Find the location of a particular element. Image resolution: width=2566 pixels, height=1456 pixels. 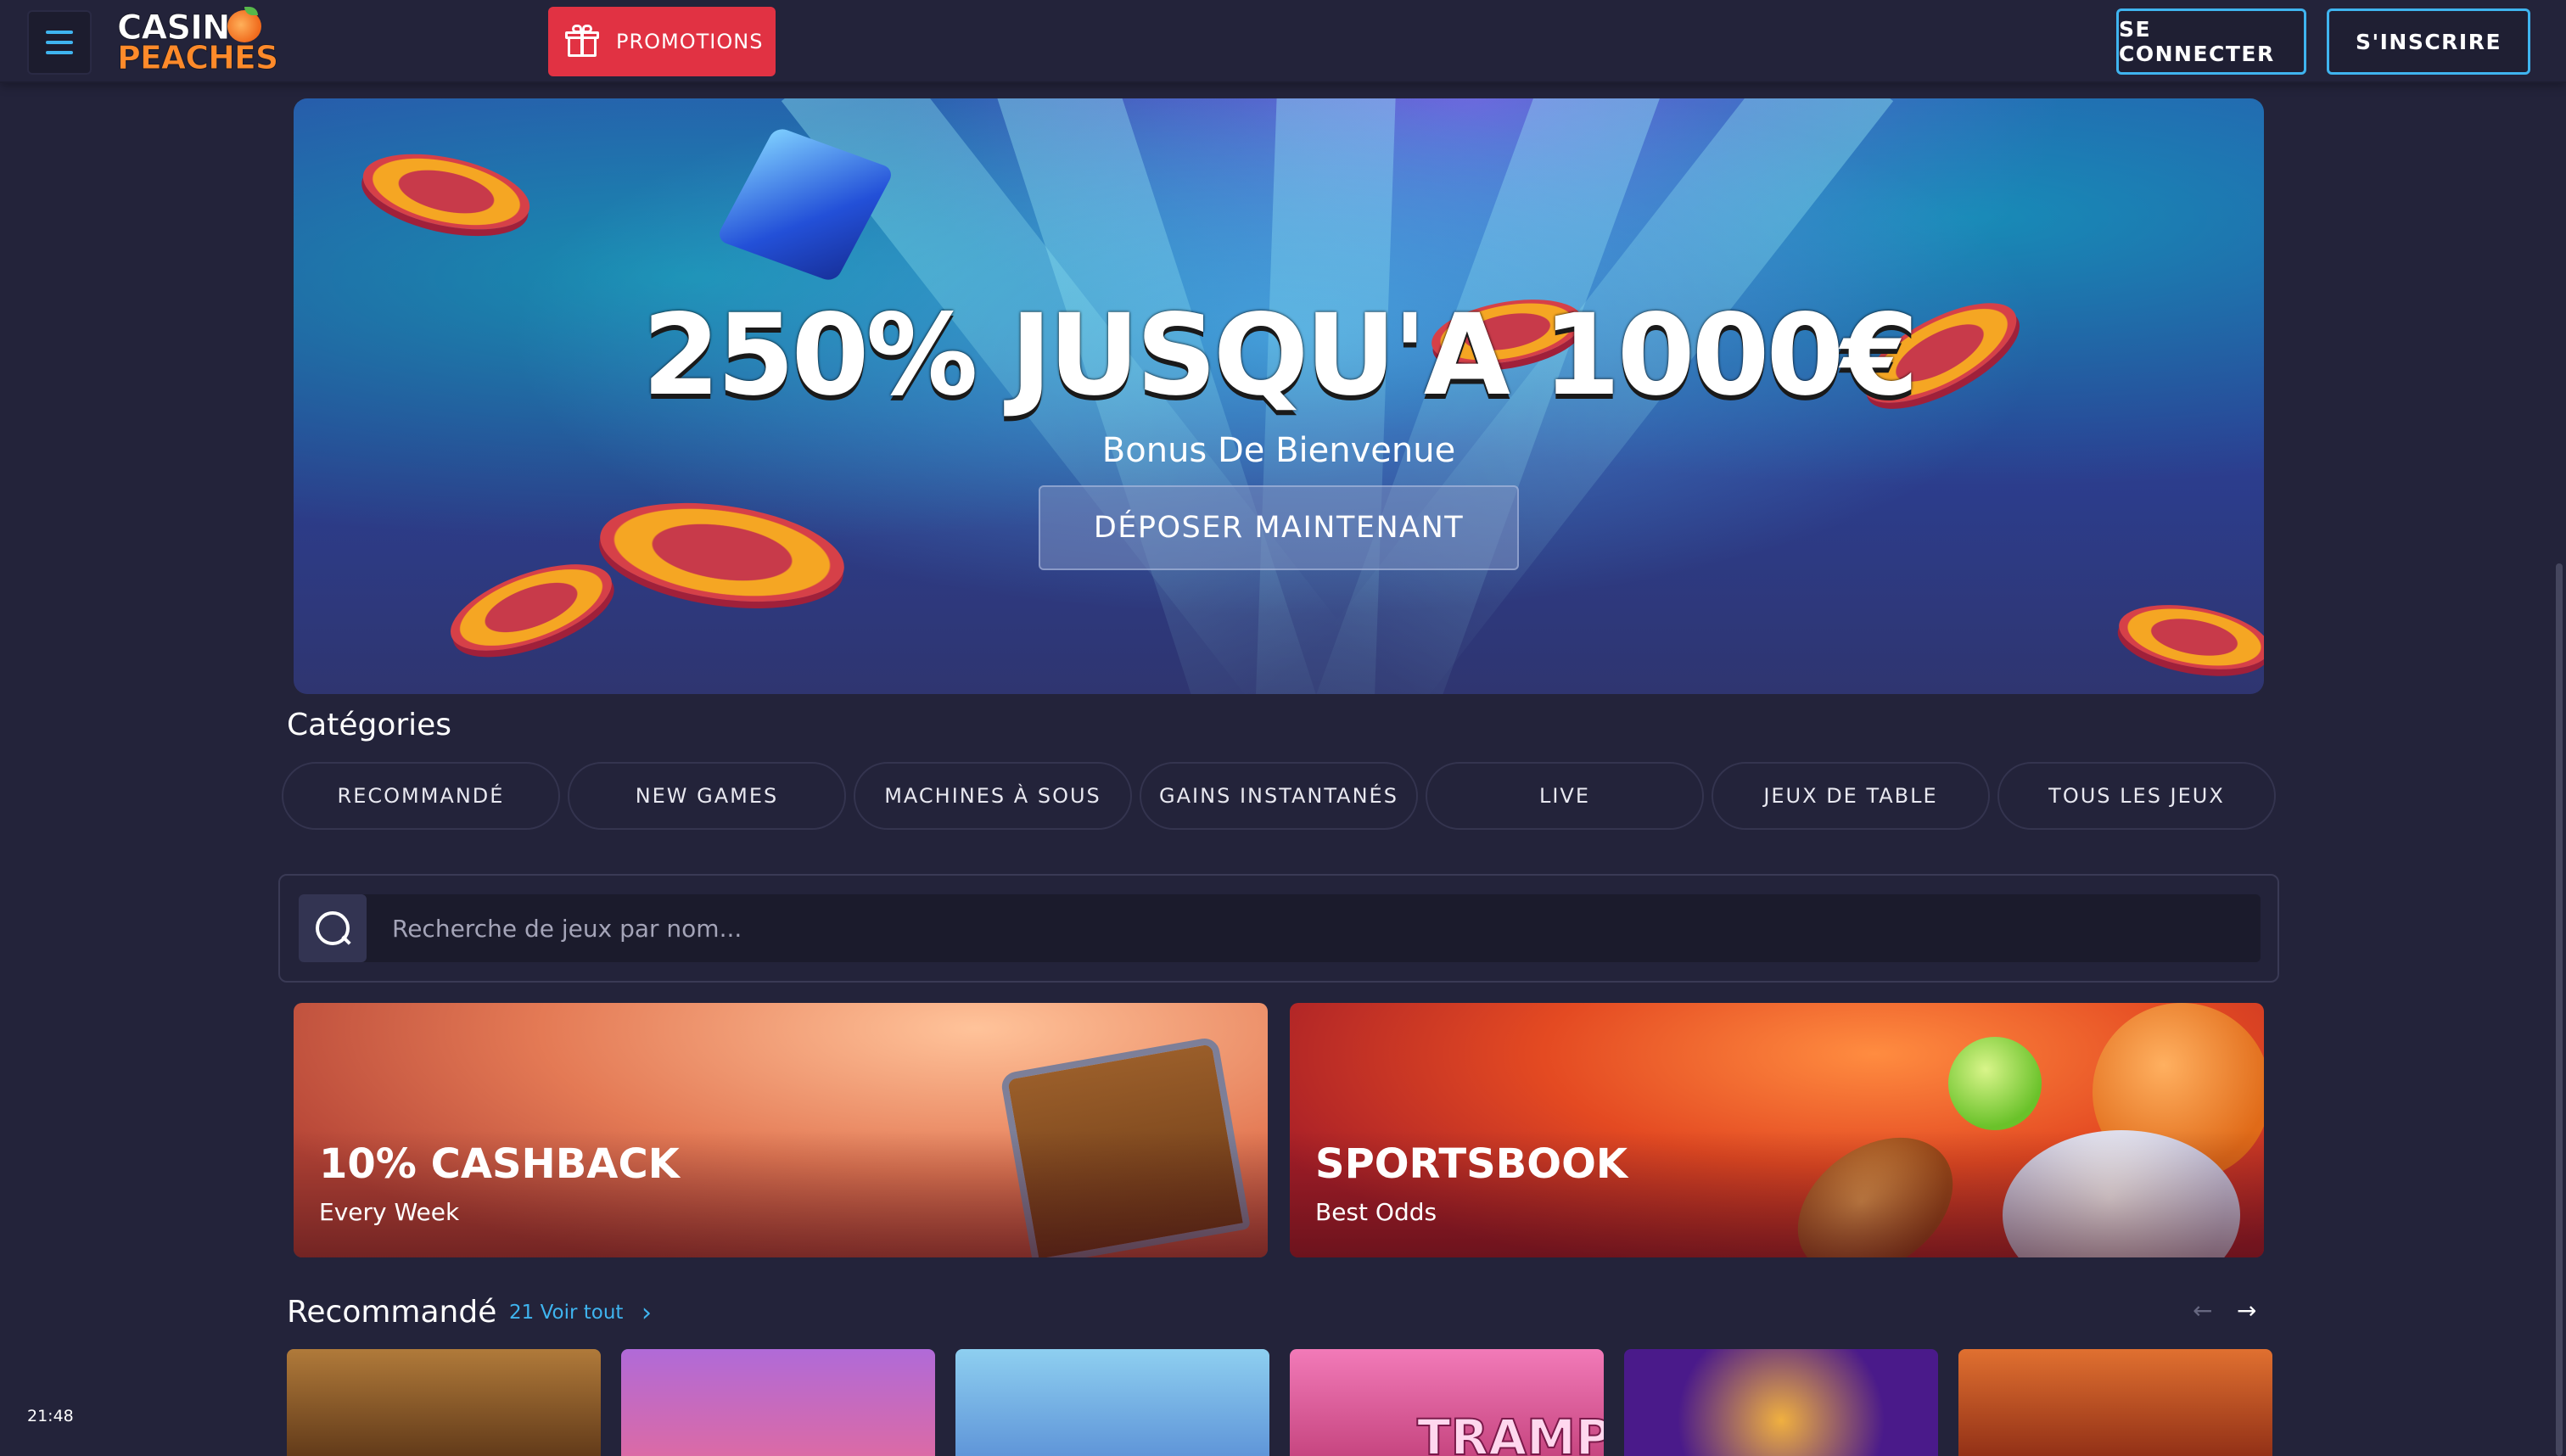

game-search-panel is located at coordinates (1278, 929).